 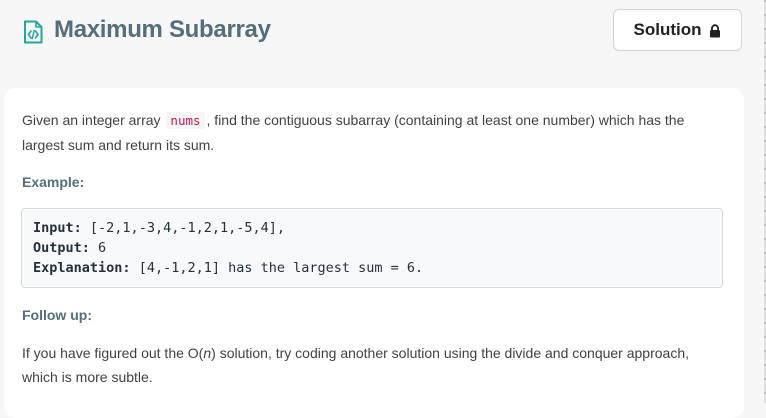 I want to click on explanation-value: [4,-1,2,1] has the largest sum = 6., so click(x=281, y=268).